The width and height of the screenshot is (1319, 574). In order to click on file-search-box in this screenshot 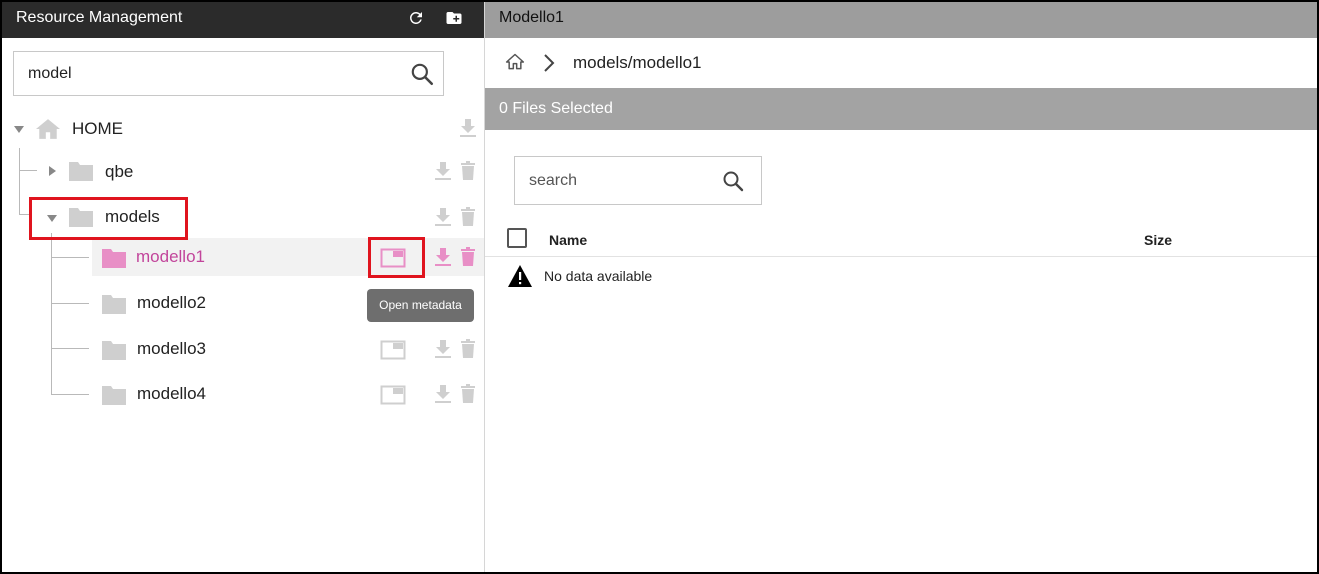, I will do `click(638, 180)`.